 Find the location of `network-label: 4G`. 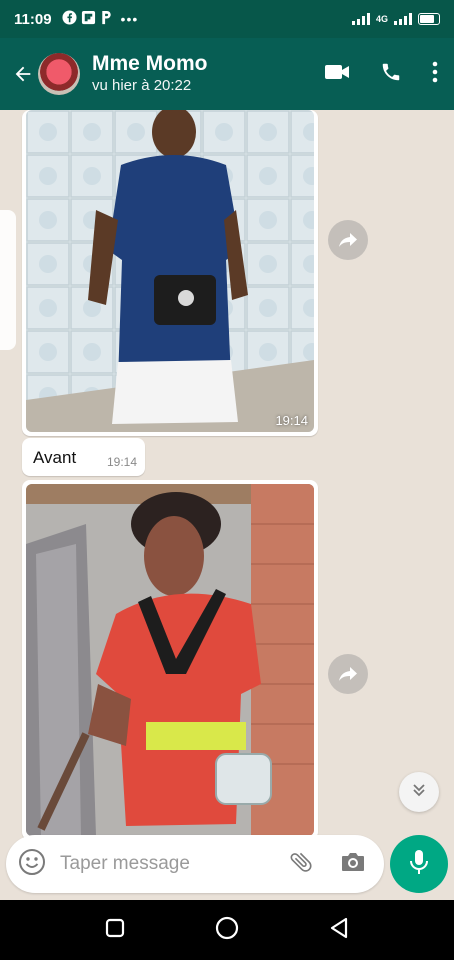

network-label: 4G is located at coordinates (381, 19).